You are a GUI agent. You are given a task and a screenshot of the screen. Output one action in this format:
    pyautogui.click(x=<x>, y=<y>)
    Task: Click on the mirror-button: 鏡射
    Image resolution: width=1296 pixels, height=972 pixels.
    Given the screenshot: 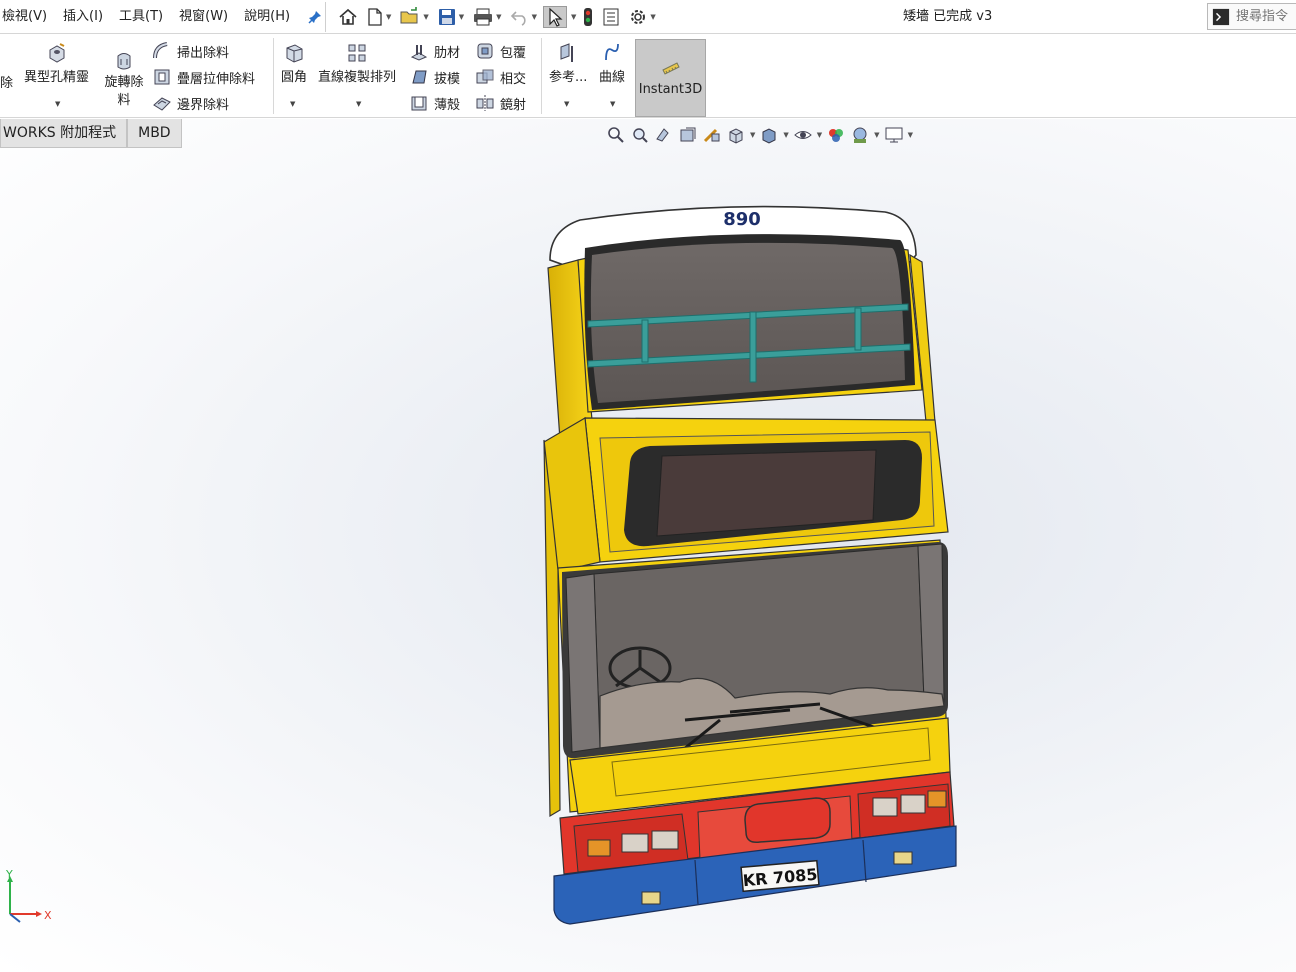 What is the action you would take?
    pyautogui.click(x=500, y=103)
    